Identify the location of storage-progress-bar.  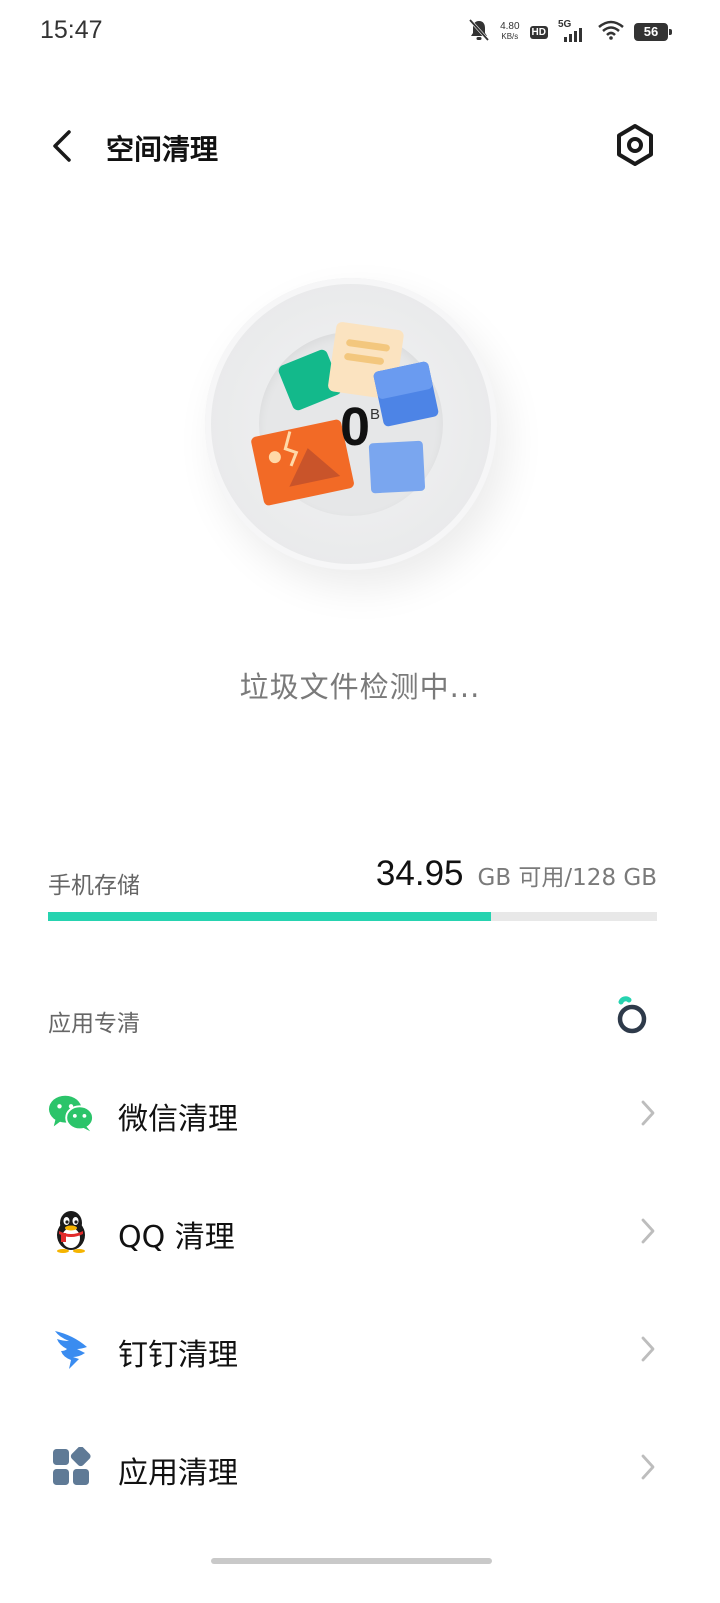
(352, 916).